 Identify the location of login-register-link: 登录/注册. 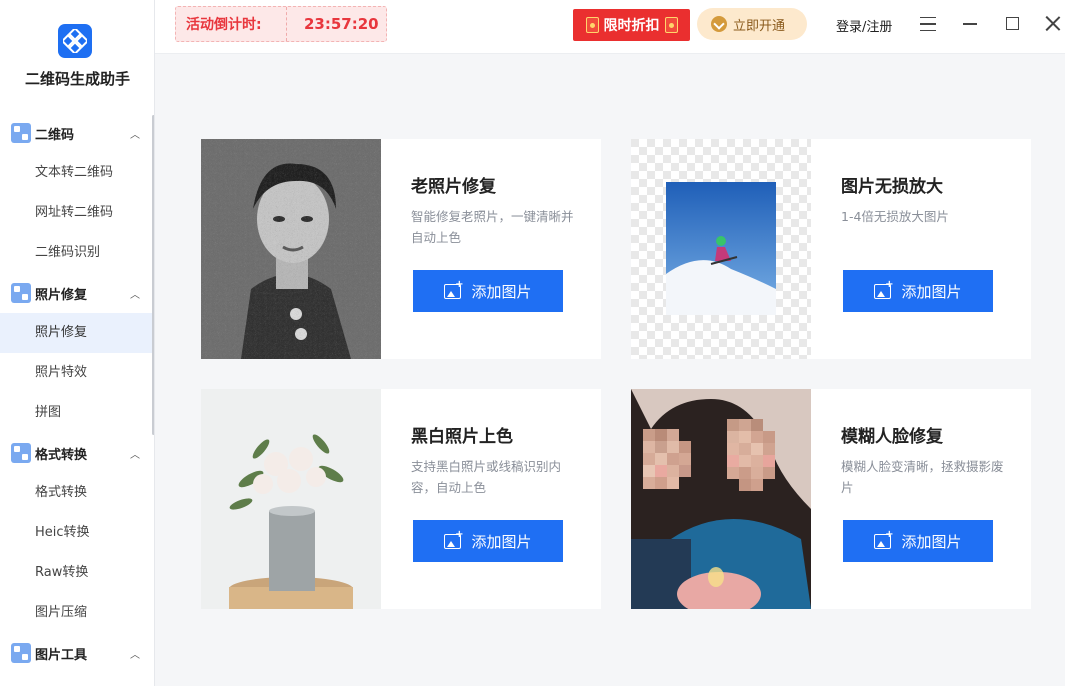
(864, 25).